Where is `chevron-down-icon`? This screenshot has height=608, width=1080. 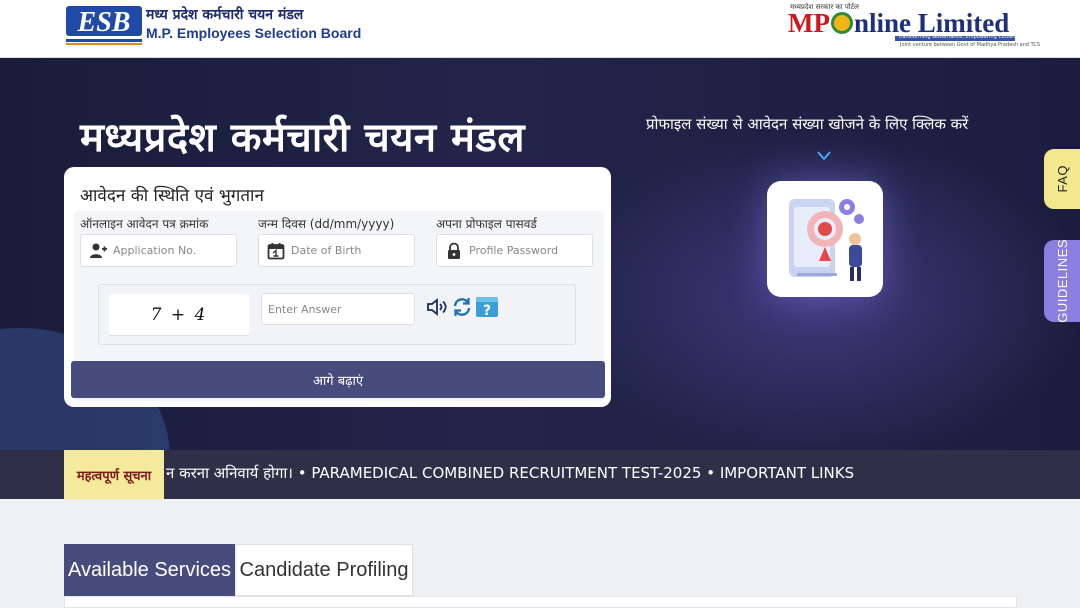 chevron-down-icon is located at coordinates (824, 156).